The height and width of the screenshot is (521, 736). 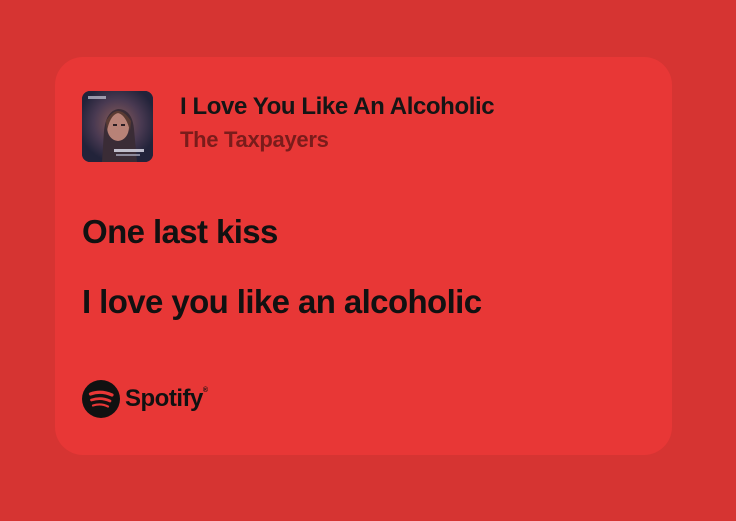 I want to click on lyric-line: I love you like an alcoholic, so click(x=282, y=301).